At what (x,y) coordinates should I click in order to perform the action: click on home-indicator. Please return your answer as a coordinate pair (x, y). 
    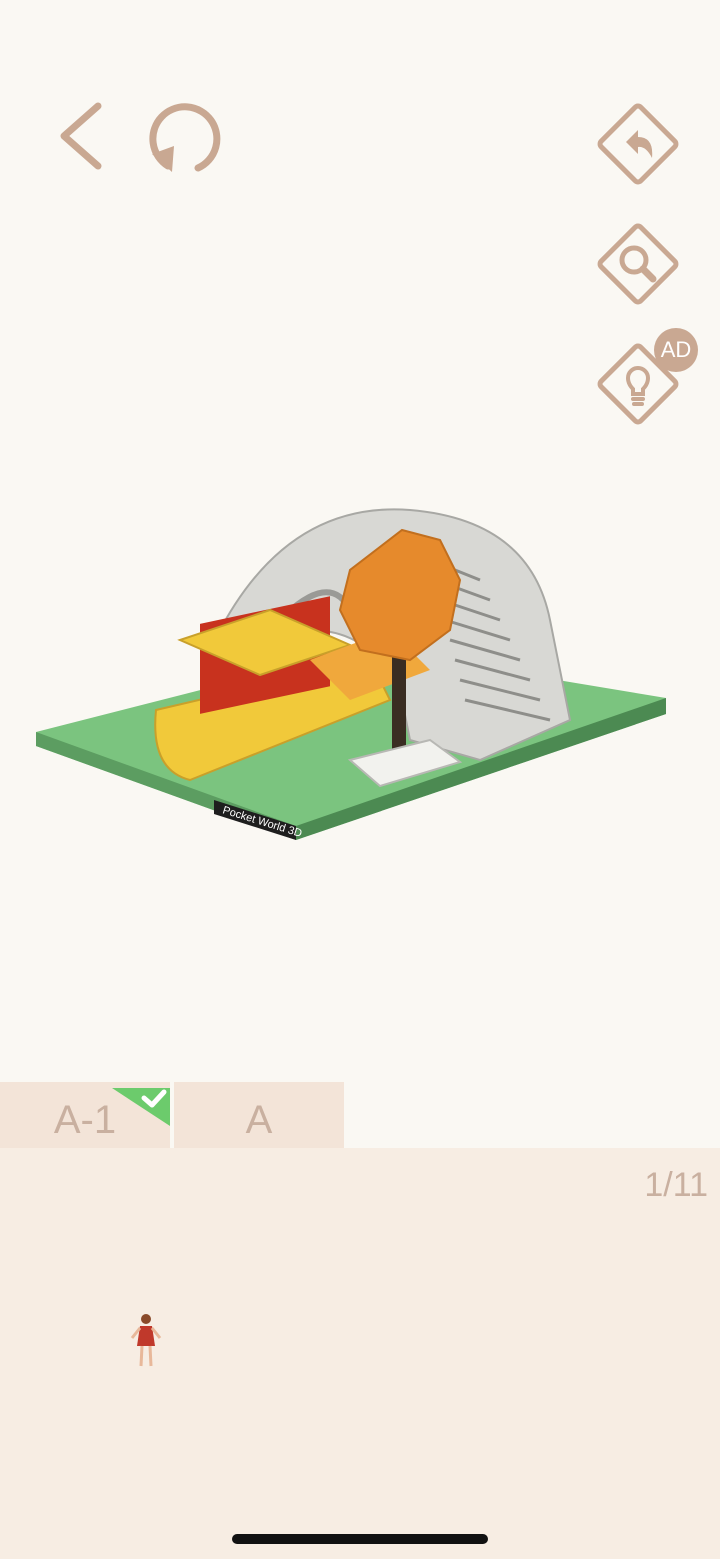
    Looking at the image, I should click on (360, 1539).